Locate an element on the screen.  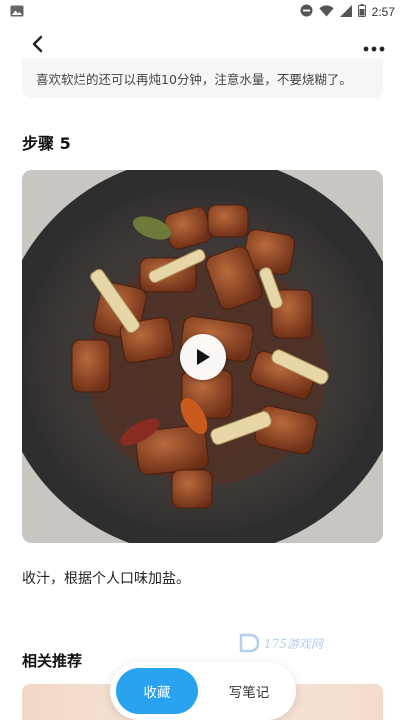
status-time: 2:57 is located at coordinates (383, 12).